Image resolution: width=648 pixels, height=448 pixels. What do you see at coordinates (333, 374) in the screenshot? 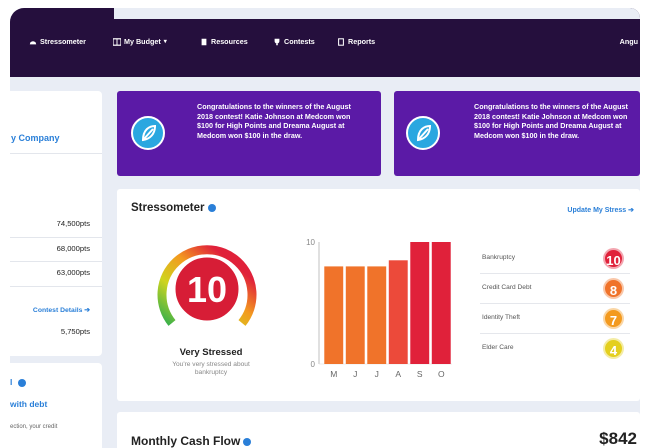
I see `x-tick-label: M` at bounding box center [333, 374].